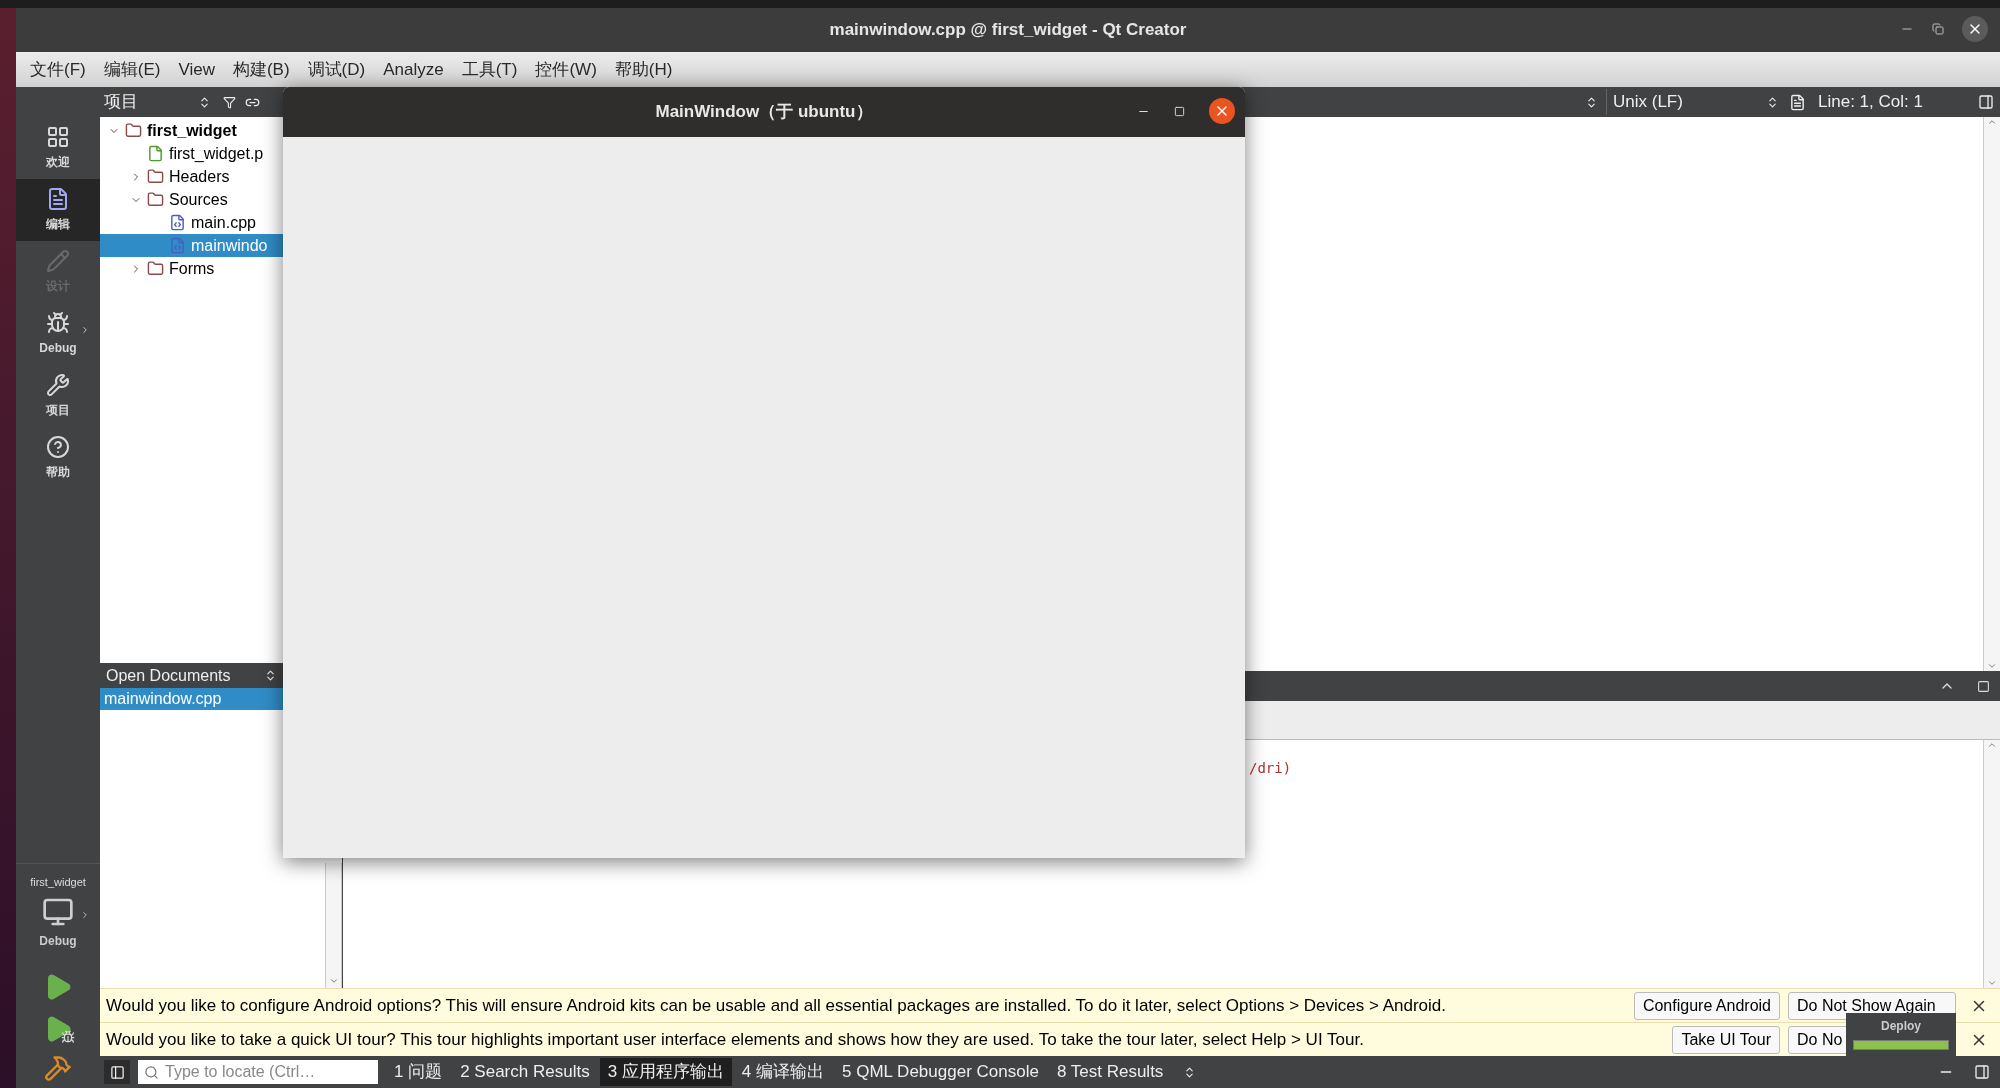 This screenshot has width=2000, height=1088. I want to click on menu-item: 控件(W), so click(566, 69).